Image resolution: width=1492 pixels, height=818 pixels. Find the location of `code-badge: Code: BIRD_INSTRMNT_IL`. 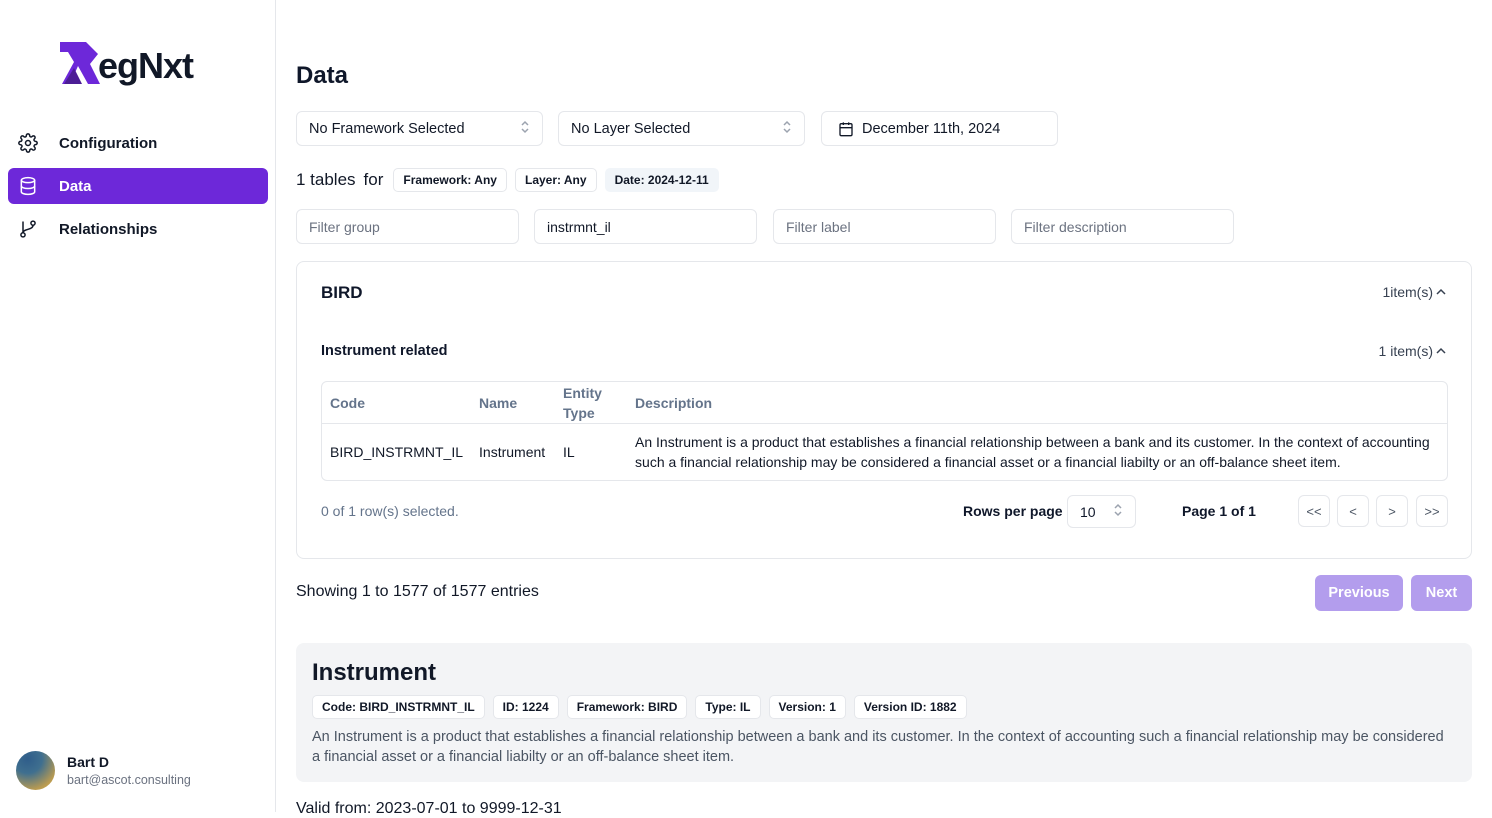

code-badge: Code: BIRD_INSTRMNT_IL is located at coordinates (398, 707).